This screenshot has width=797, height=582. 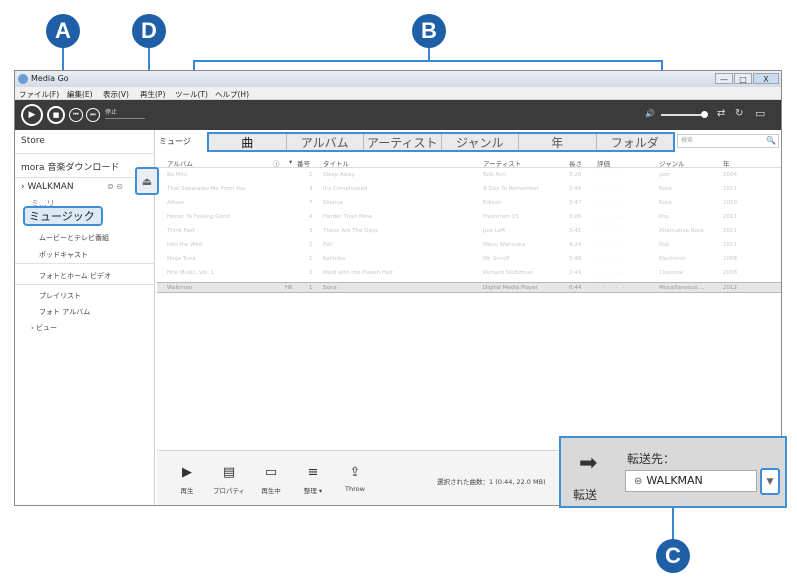 I want to click on tab-songs: 曲, so click(x=248, y=142).